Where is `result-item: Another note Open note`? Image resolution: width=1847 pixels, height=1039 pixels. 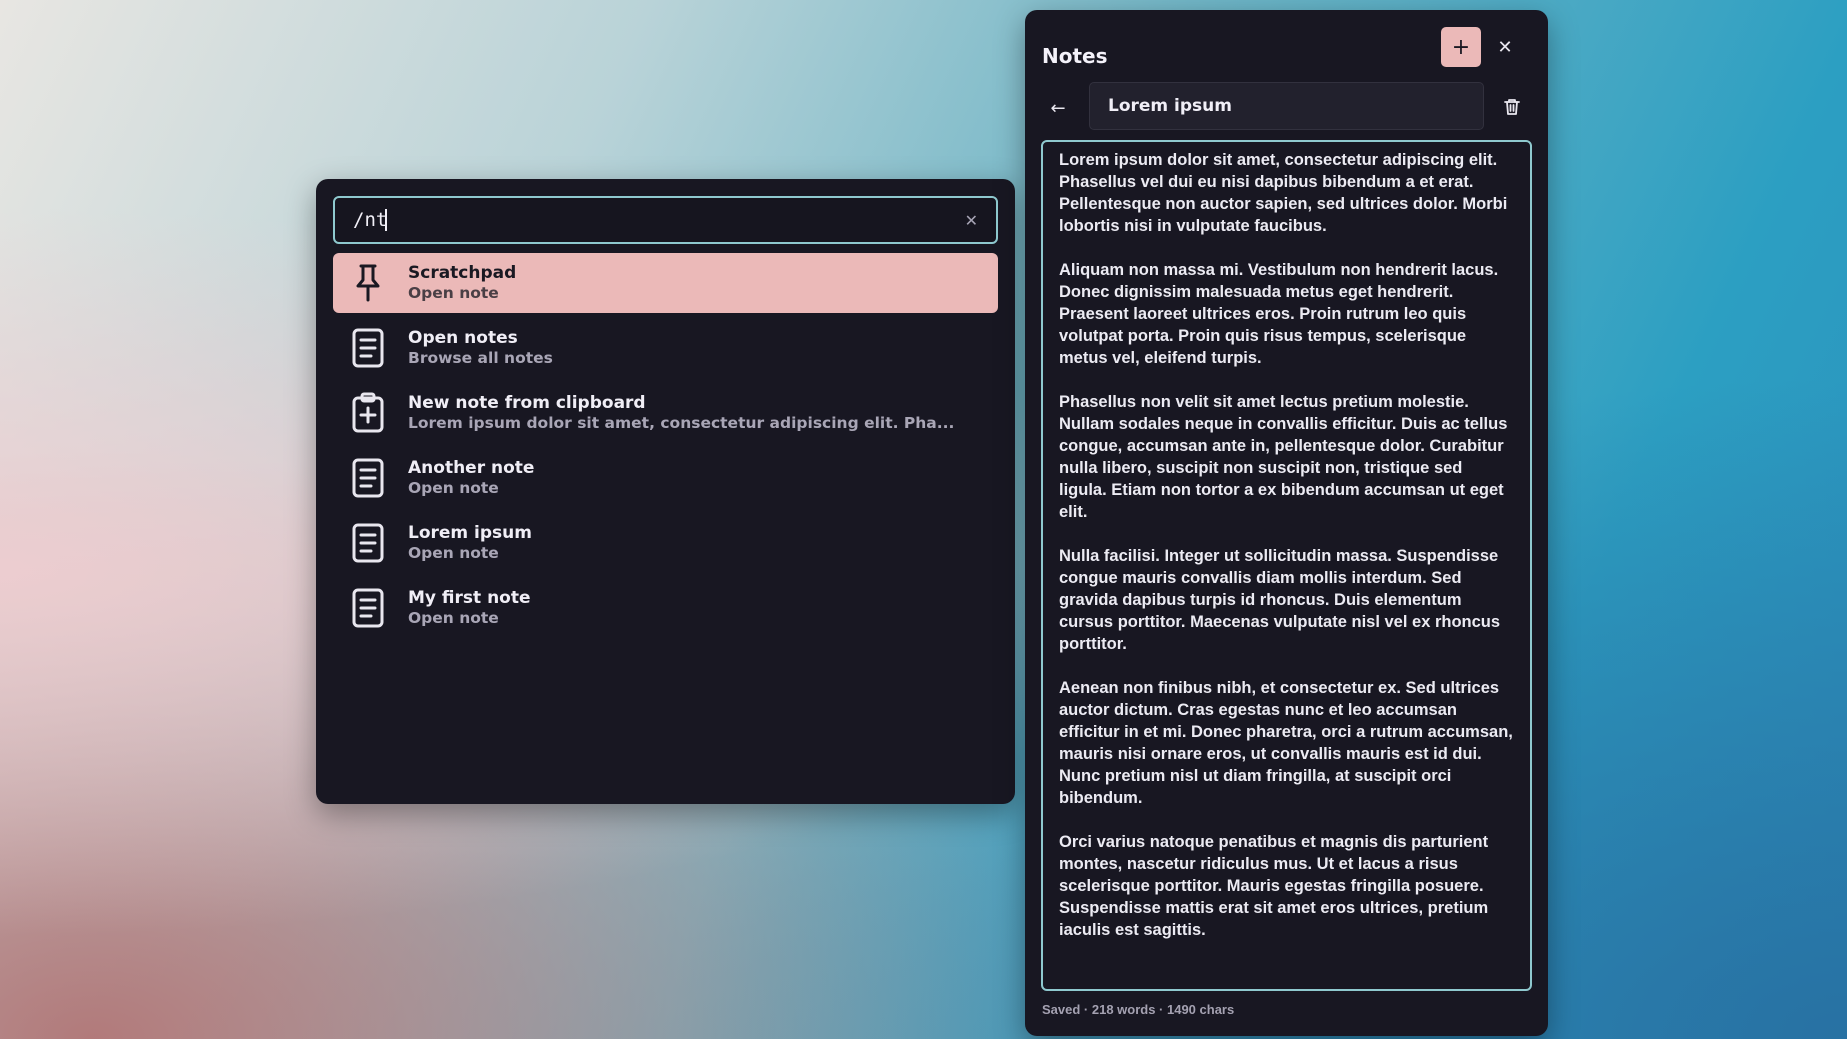 result-item: Another note Open note is located at coordinates (665, 478).